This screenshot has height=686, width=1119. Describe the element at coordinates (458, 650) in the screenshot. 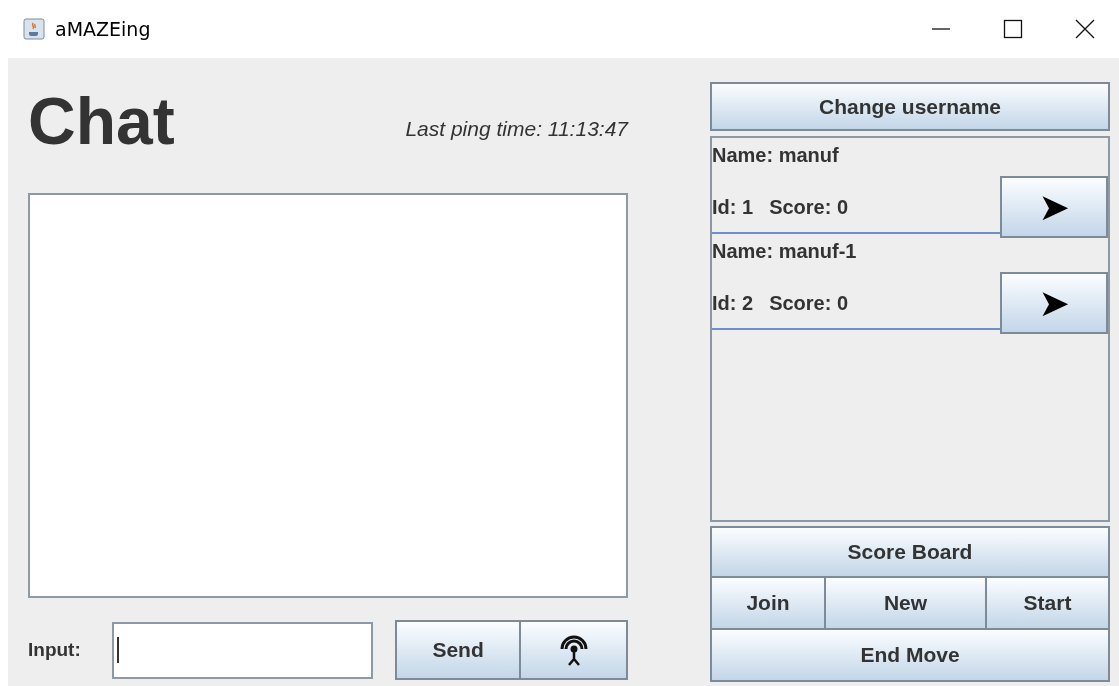

I see `send-button: Send` at that location.